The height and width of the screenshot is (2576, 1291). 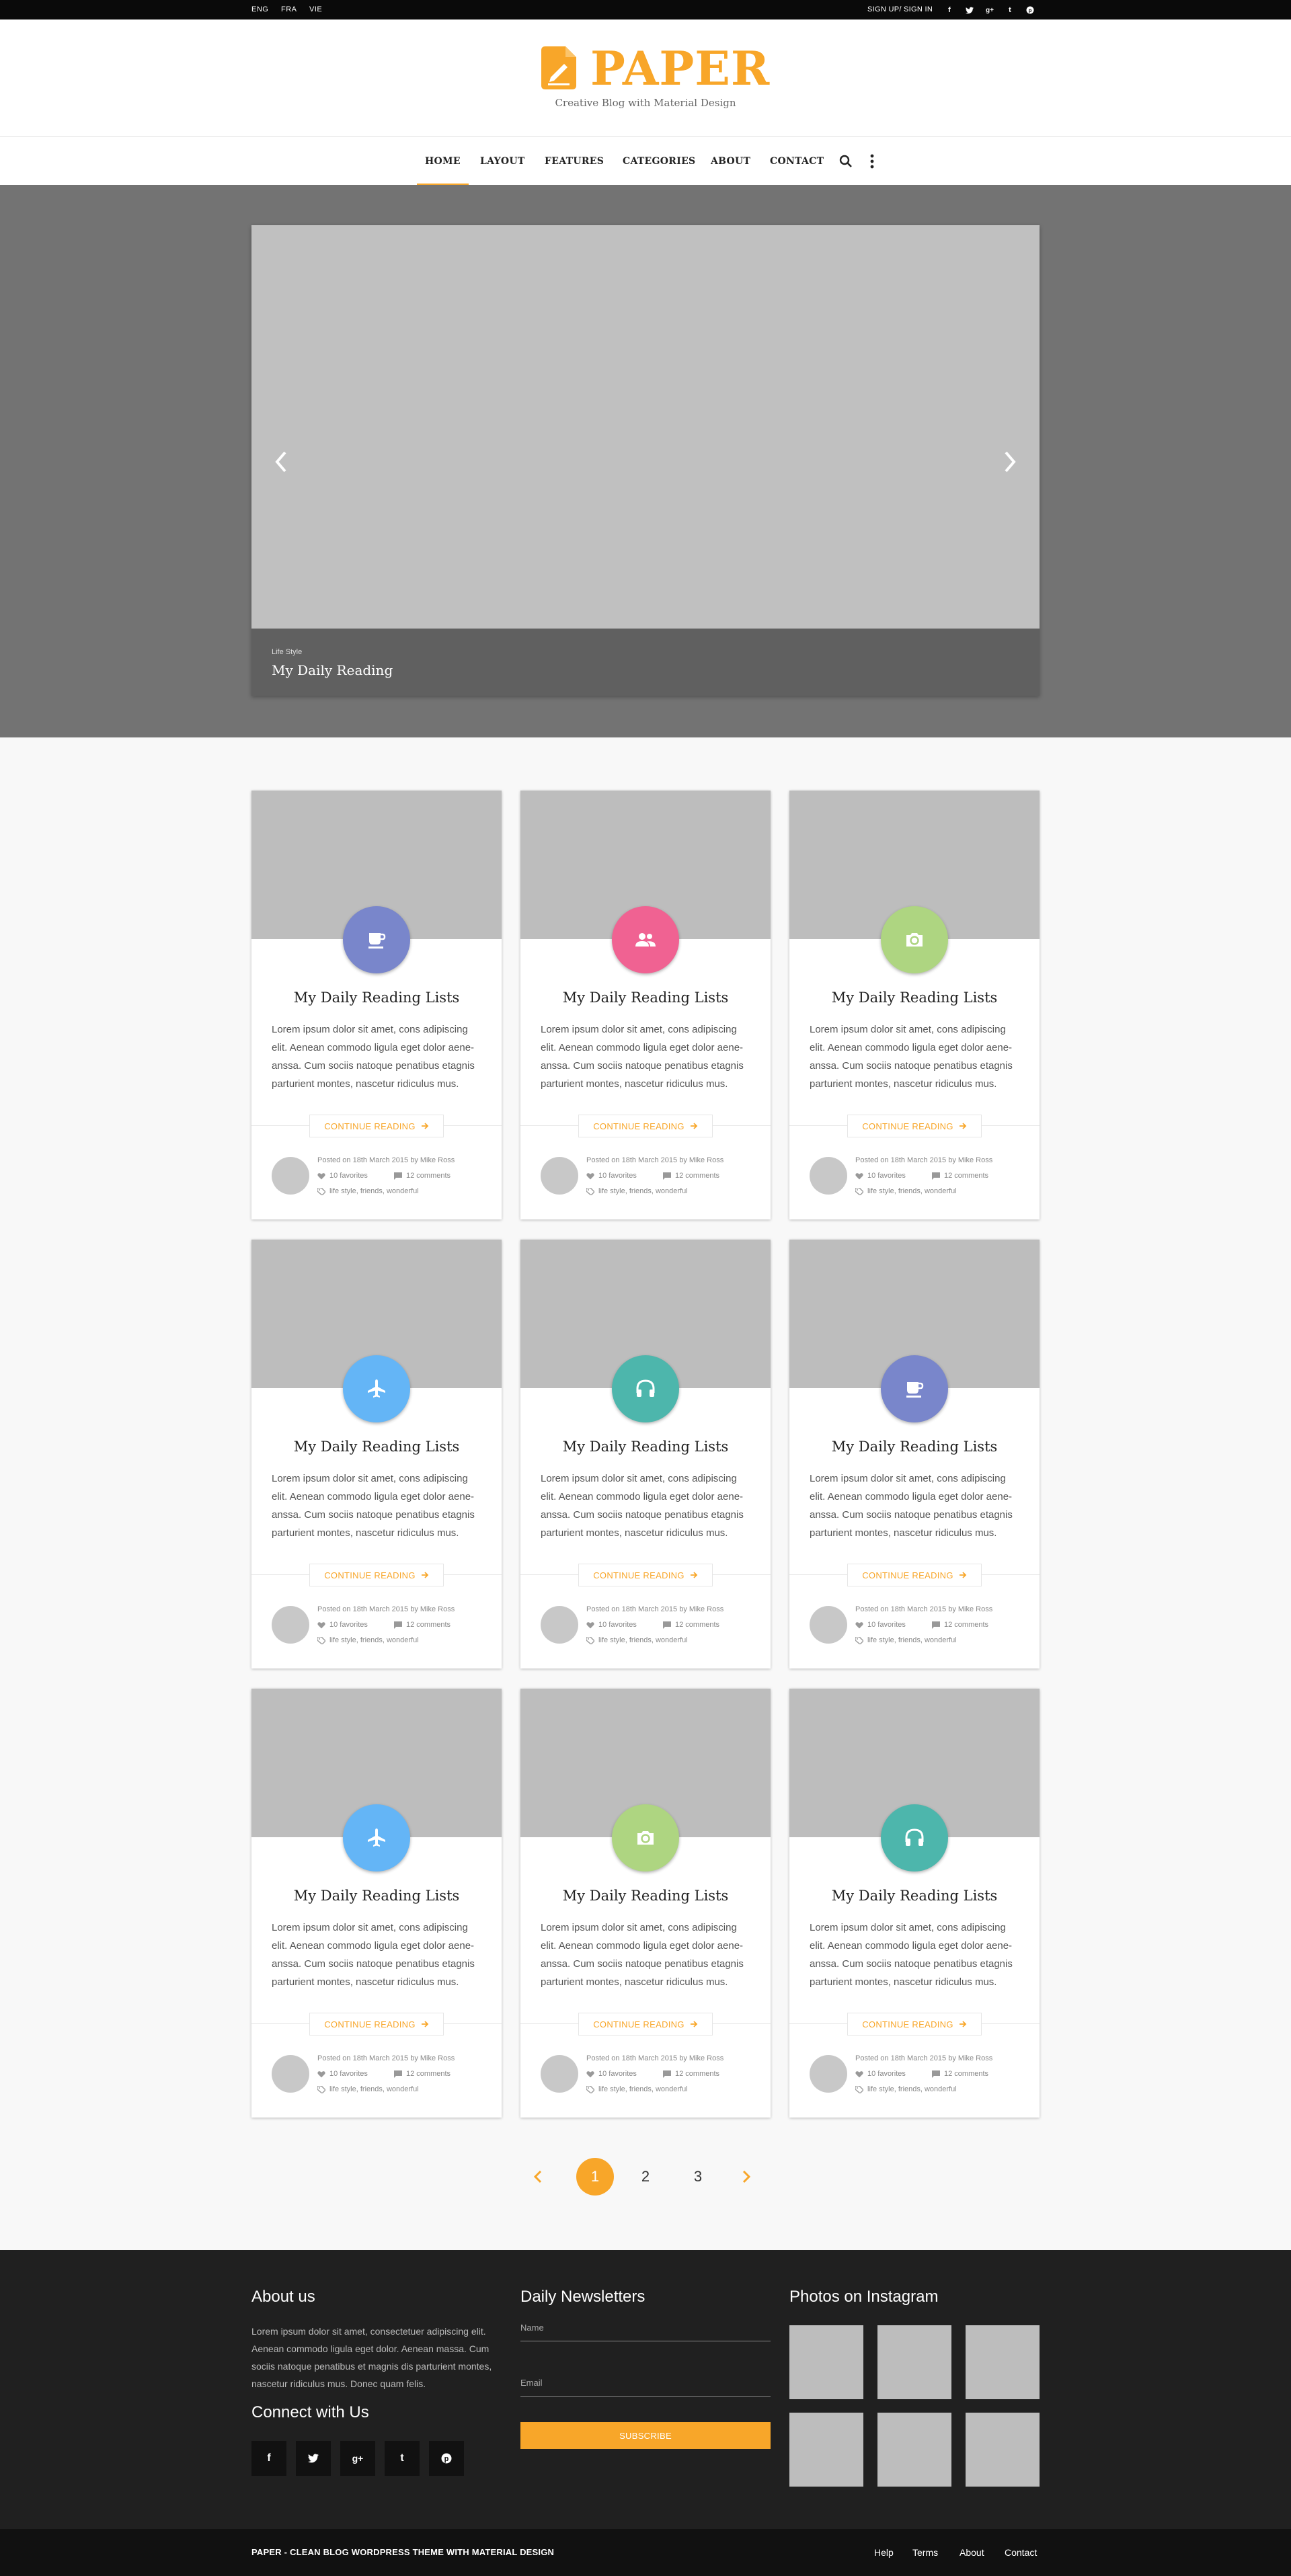 What do you see at coordinates (645, 2177) in the screenshot?
I see `page-2: 2` at bounding box center [645, 2177].